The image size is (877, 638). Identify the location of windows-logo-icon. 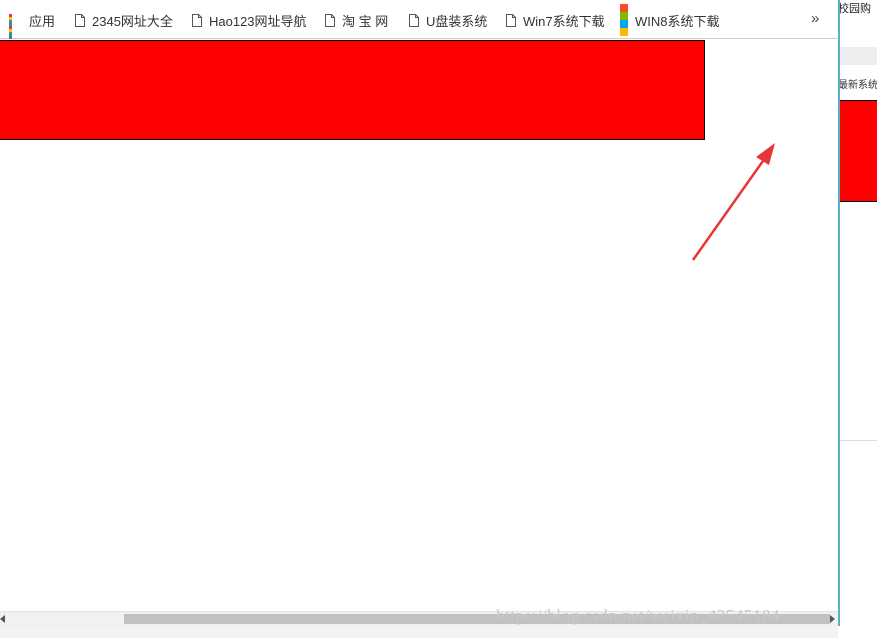
(624, 20).